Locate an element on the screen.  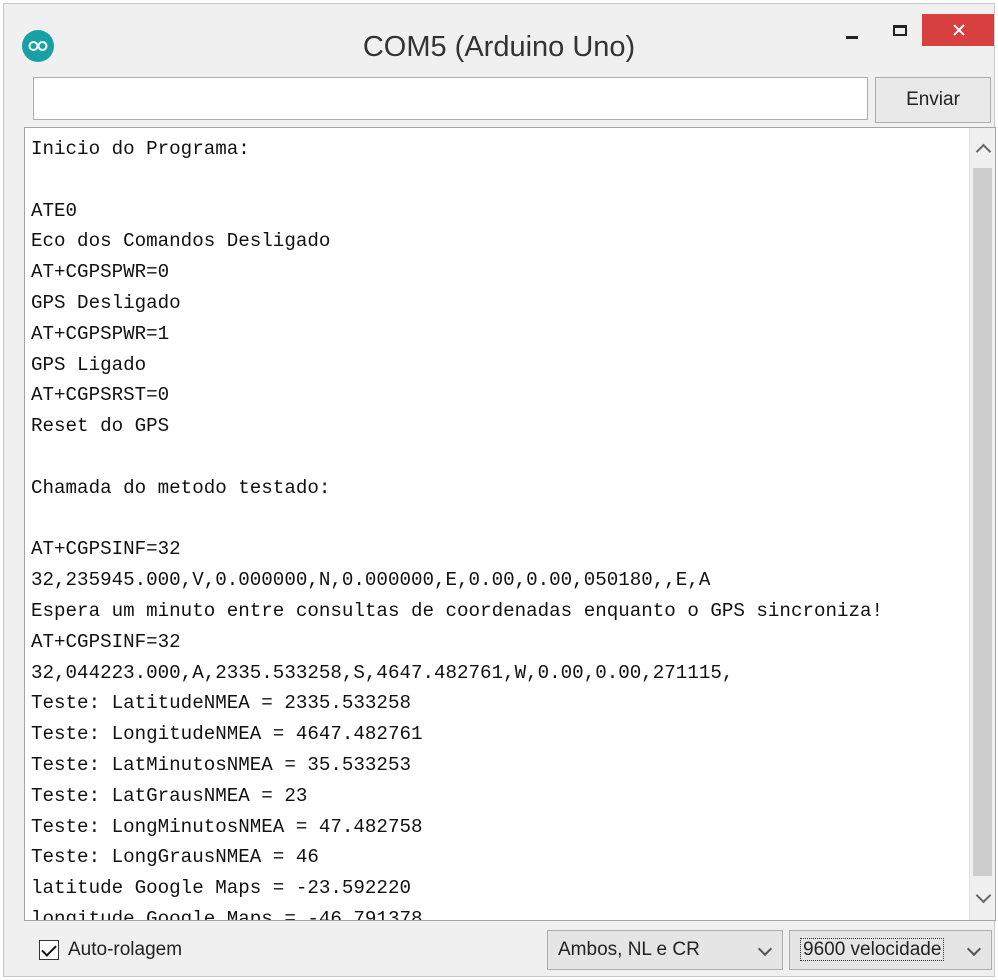
serial-line: Teste: LatGrausNMEA = 23 is located at coordinates (169, 795).